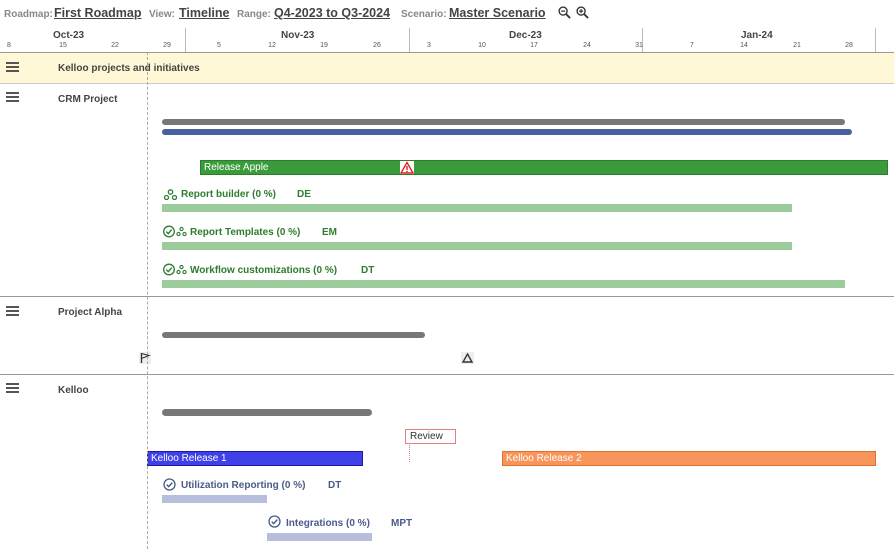 The image size is (894, 549). I want to click on month-label: Oct-23, so click(69, 35).